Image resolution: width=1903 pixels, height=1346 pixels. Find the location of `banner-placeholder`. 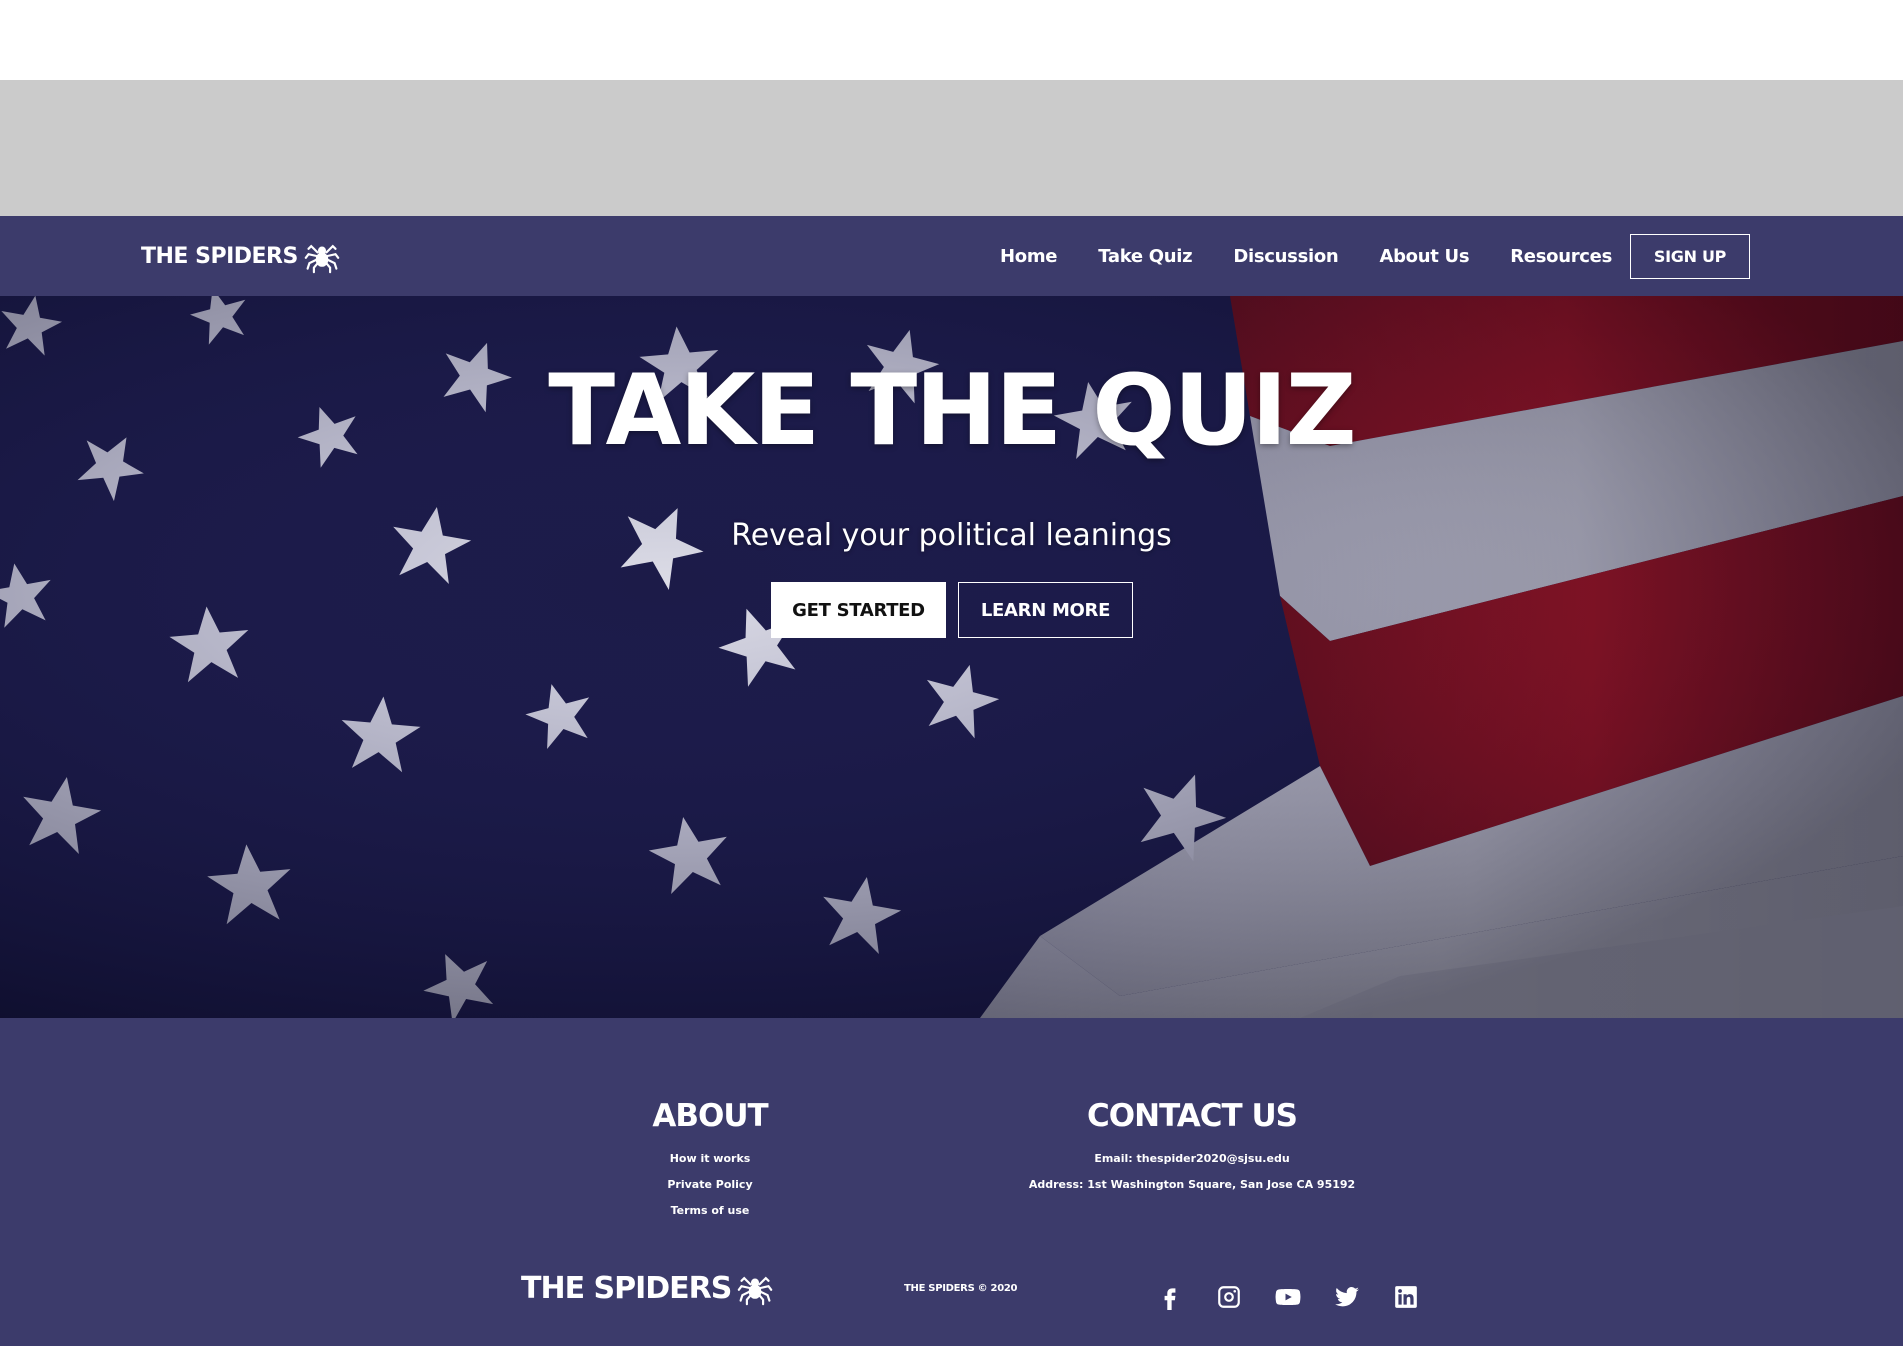

banner-placeholder is located at coordinates (951, 148).